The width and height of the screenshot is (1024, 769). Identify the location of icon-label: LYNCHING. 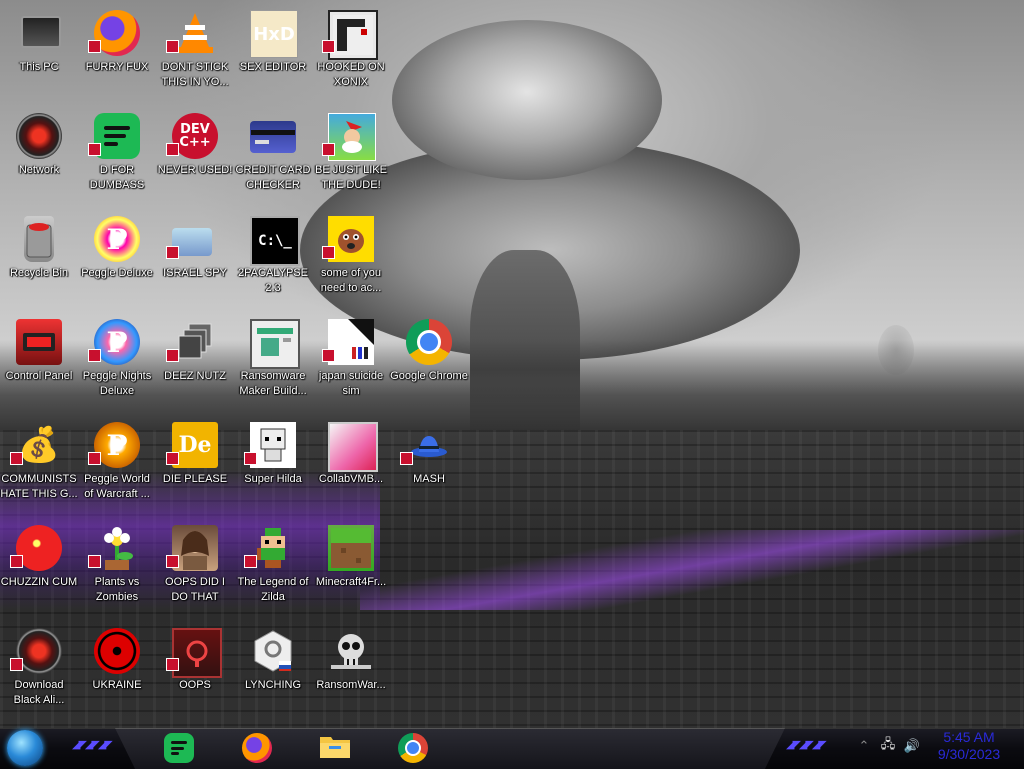
(273, 685).